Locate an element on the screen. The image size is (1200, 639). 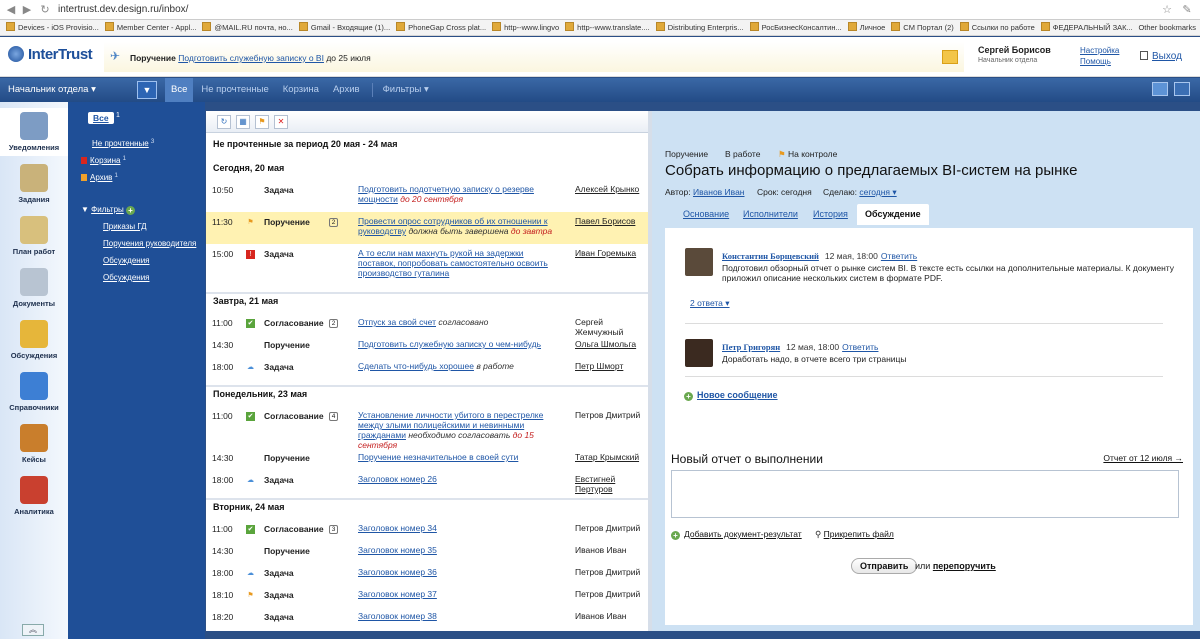
list-row: 18:20 Задача Заголовок номер 38 Иванов Иван is located at coordinates (427, 618).